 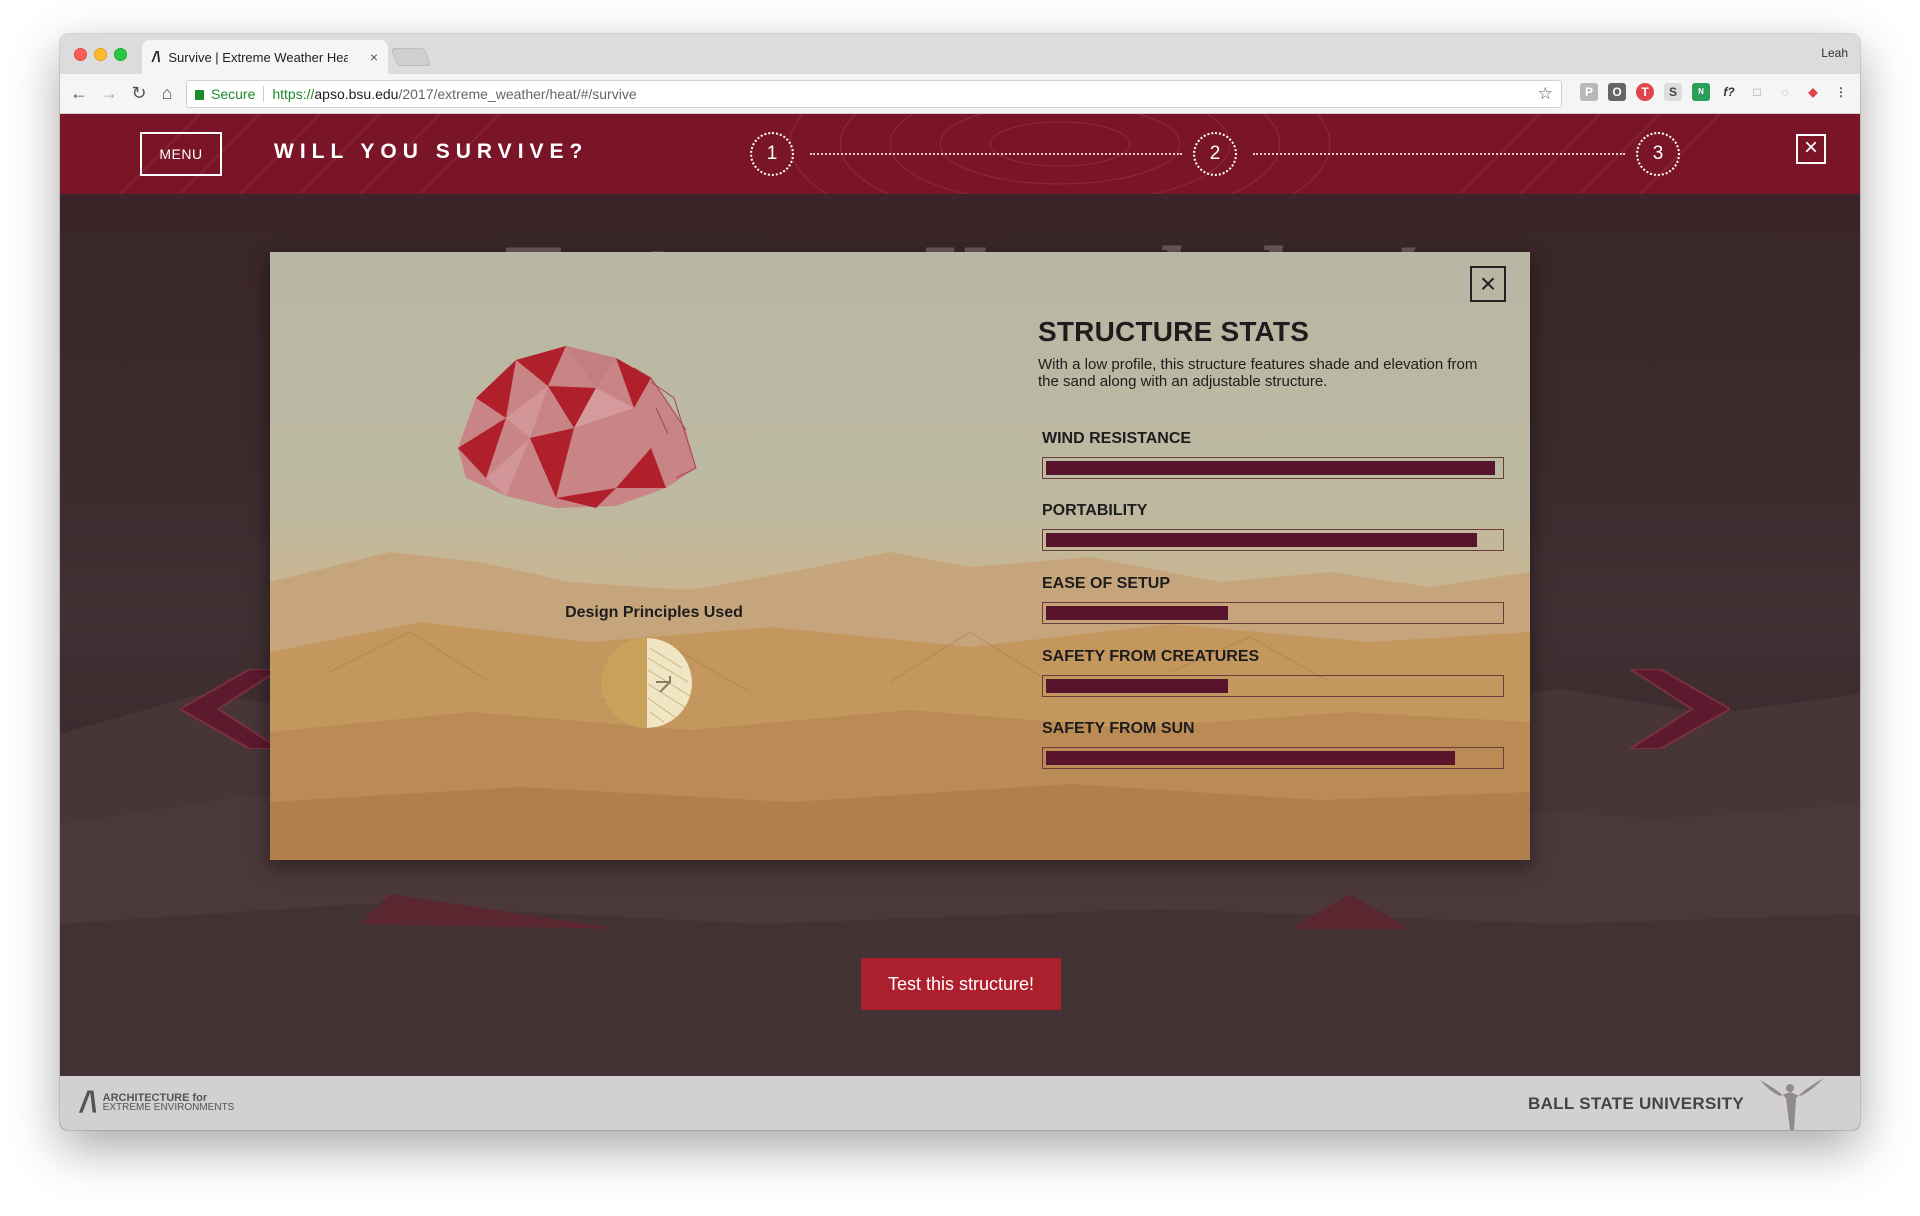 I want to click on stat-bar-wind-resistance, so click(x=1273, y=468).